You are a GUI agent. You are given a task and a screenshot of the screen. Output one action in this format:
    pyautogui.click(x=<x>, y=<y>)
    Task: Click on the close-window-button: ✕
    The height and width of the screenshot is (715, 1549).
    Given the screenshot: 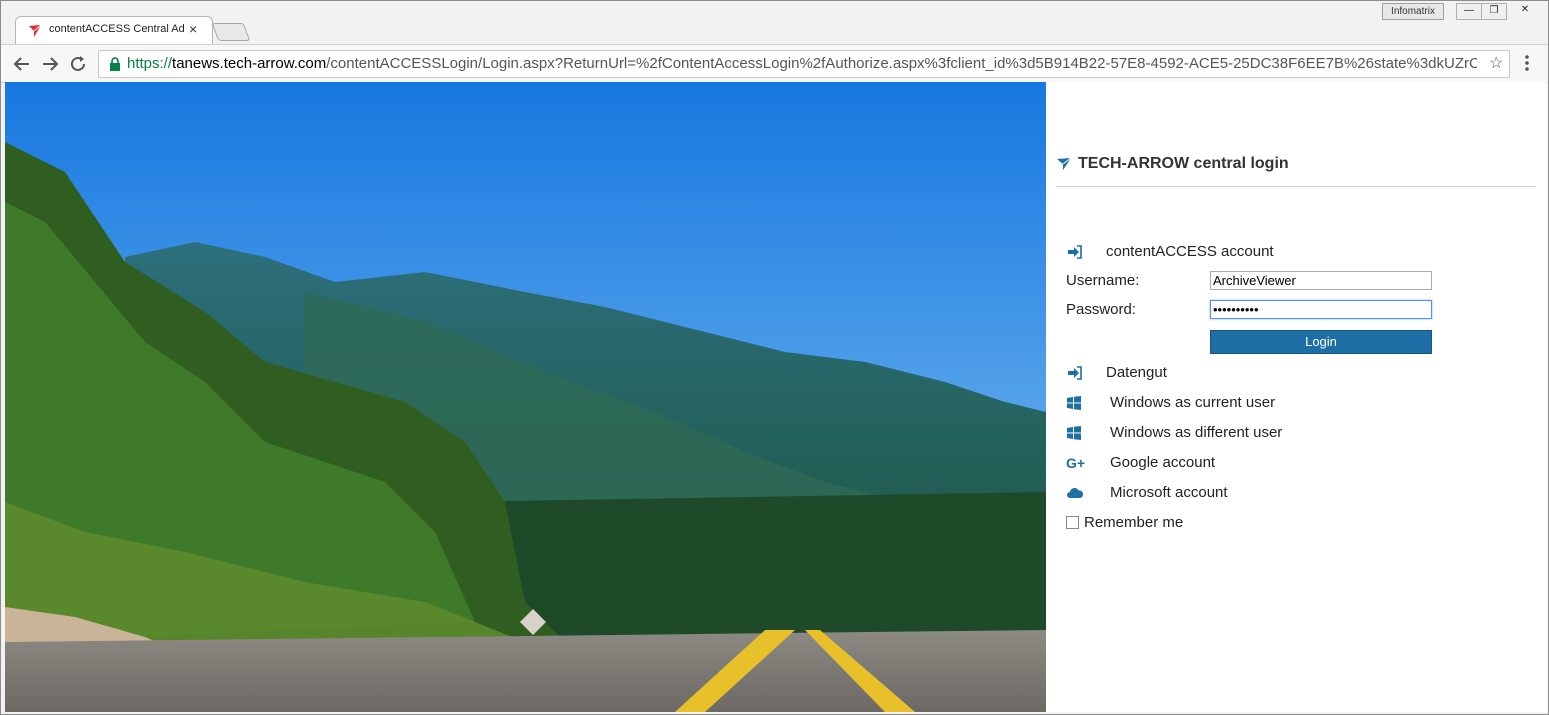 What is the action you would take?
    pyautogui.click(x=1525, y=10)
    